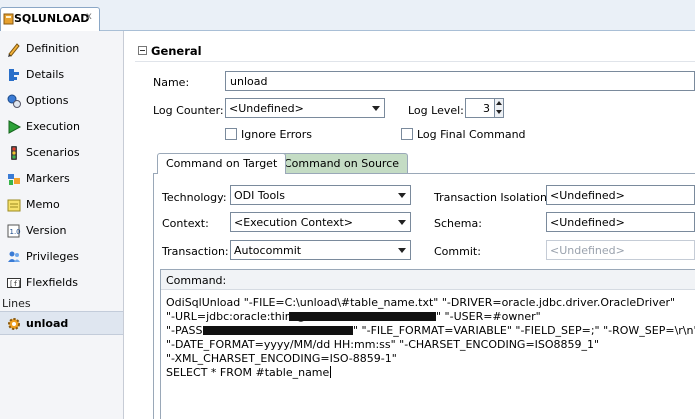  What do you see at coordinates (14, 205) in the screenshot?
I see `memo-icon` at bounding box center [14, 205].